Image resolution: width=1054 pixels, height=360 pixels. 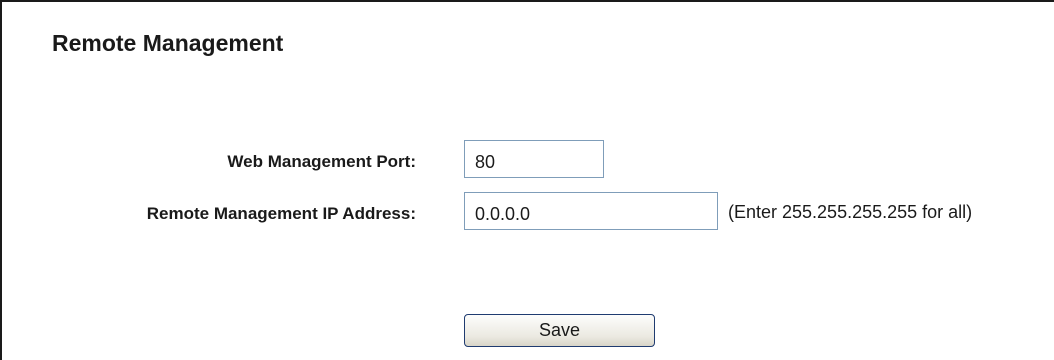 I want to click on web-management-port-row: Web Management Port:, so click(x=528, y=160).